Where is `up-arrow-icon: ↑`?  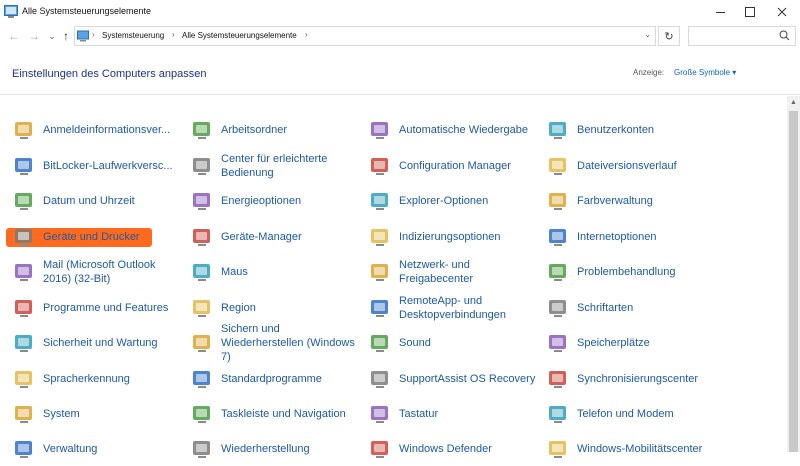 up-arrow-icon: ↑ is located at coordinates (66, 36).